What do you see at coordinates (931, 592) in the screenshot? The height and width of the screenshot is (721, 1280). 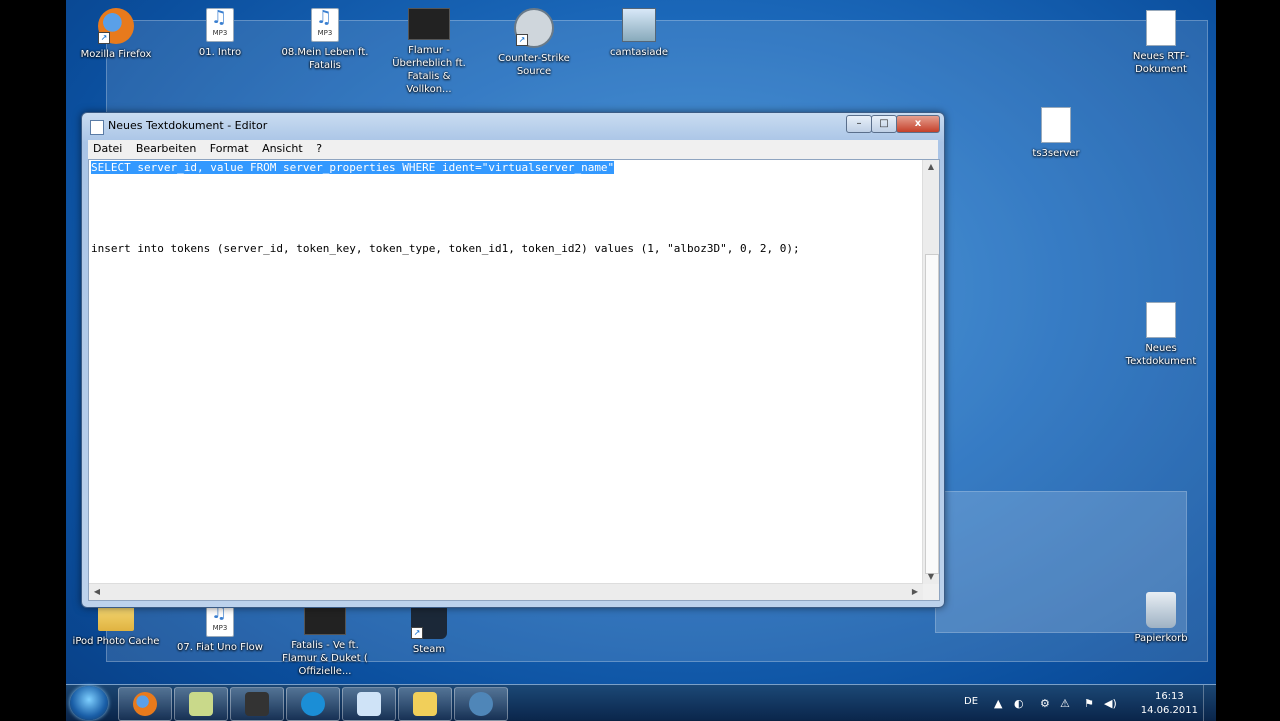 I see `scroll-corner` at bounding box center [931, 592].